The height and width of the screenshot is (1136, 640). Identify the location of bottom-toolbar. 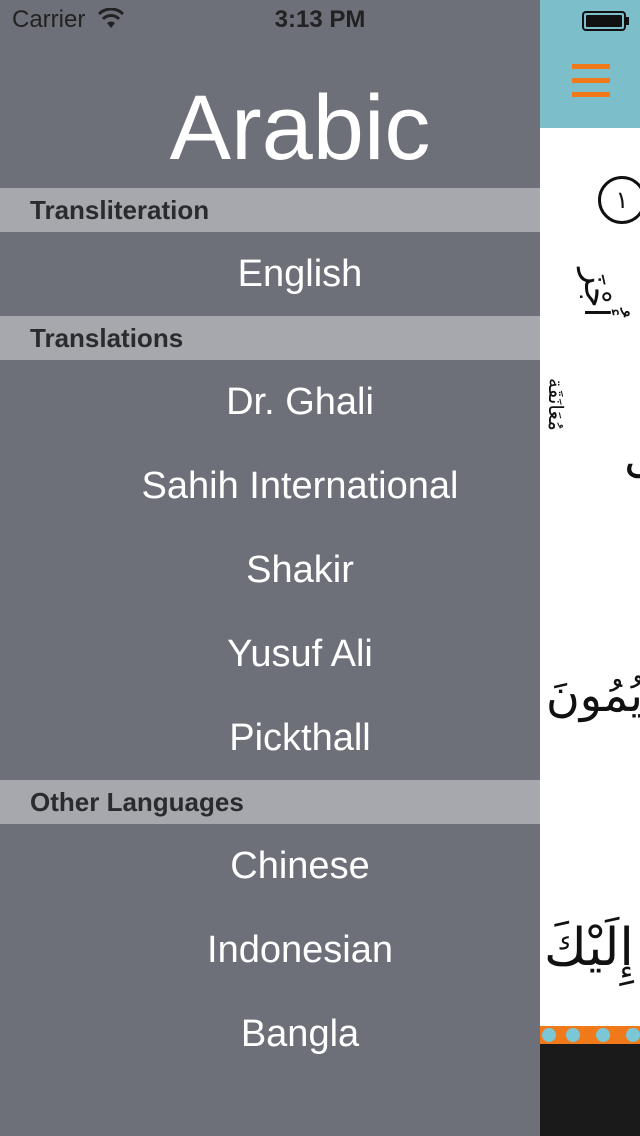
(590, 1090).